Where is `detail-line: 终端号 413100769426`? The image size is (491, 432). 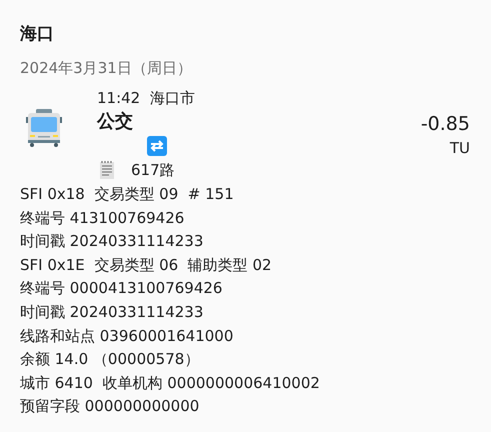 detail-line: 终端号 413100769426 is located at coordinates (102, 218).